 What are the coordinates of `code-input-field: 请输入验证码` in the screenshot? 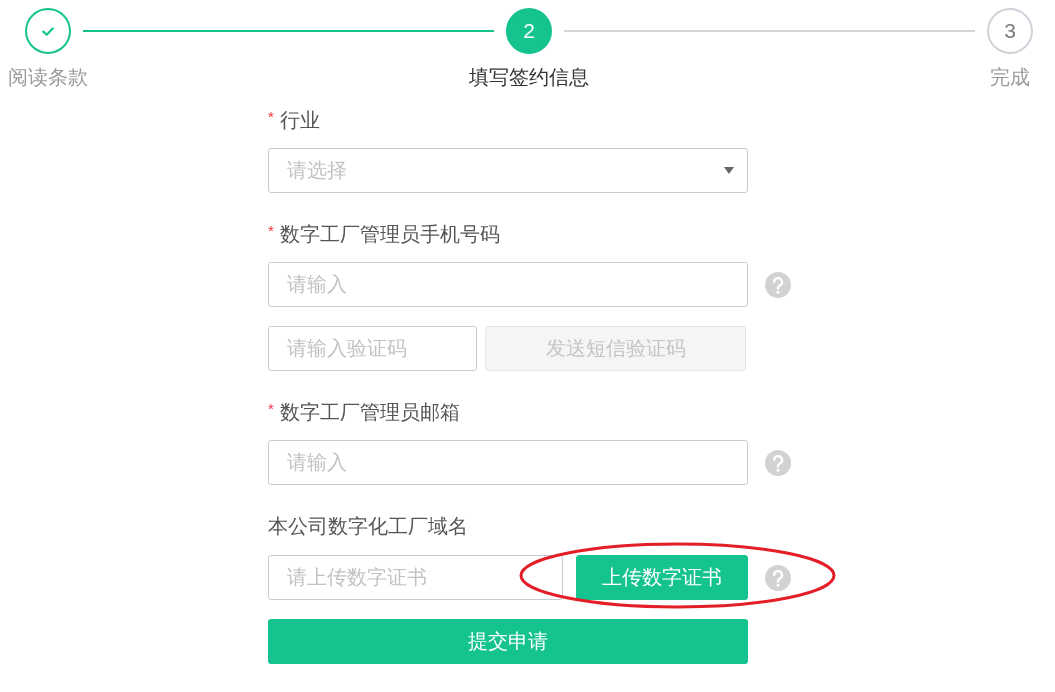 It's located at (372, 348).